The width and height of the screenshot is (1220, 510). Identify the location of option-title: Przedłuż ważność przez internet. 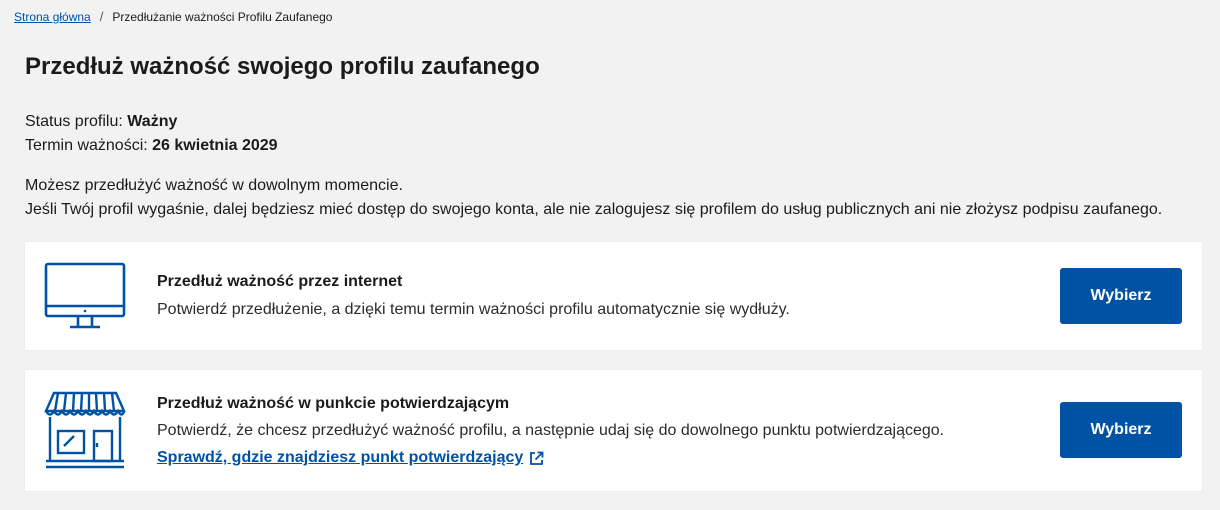
(280, 281).